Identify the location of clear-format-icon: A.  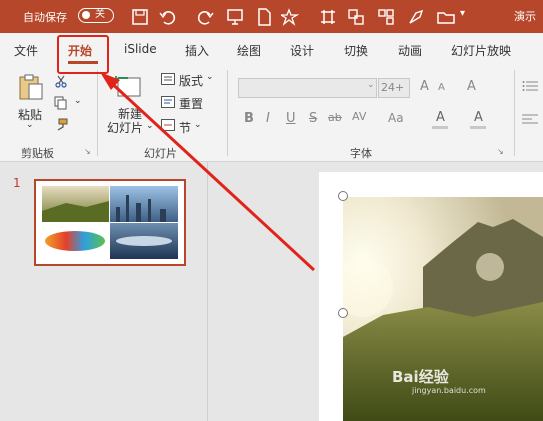
(471, 86).